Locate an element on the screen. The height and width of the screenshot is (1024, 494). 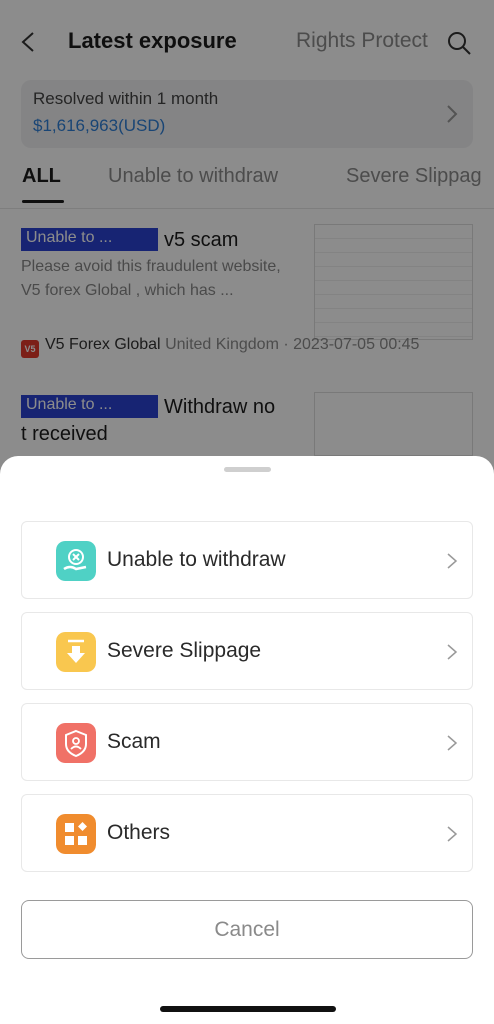
option-severe-slippage: Severe Slippage is located at coordinates (247, 651).